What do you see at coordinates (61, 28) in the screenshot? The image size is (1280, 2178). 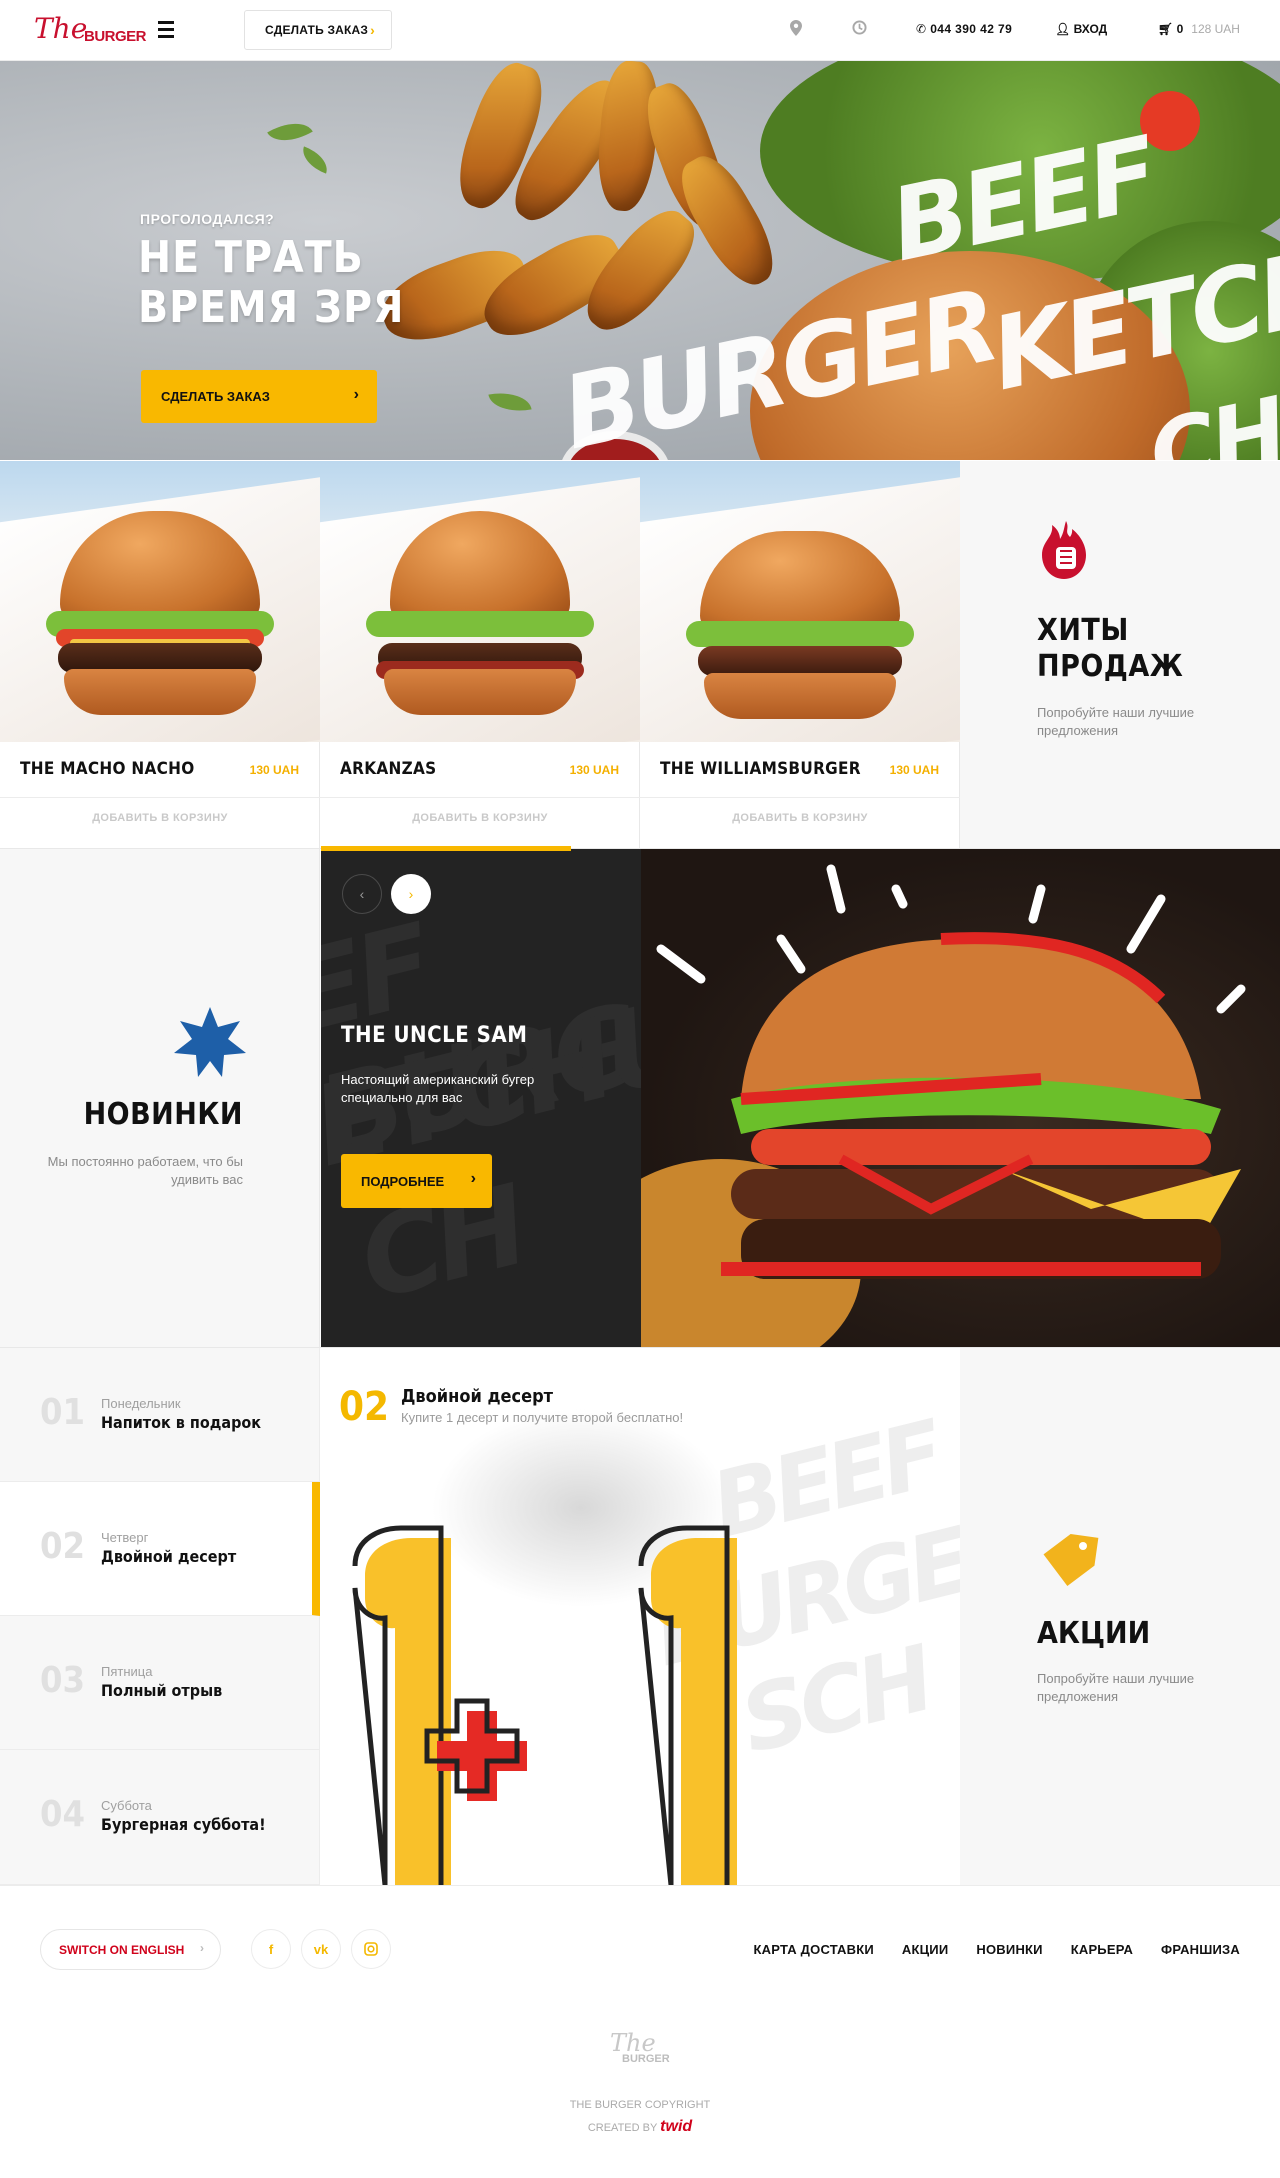 I see `logo-the: The` at bounding box center [61, 28].